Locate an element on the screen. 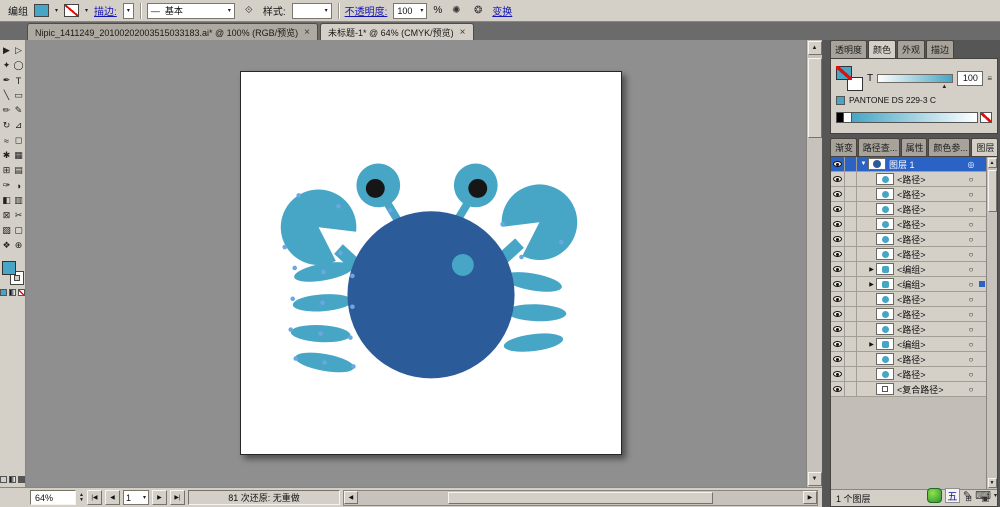  next-page-button: ▶ is located at coordinates (159, 497).